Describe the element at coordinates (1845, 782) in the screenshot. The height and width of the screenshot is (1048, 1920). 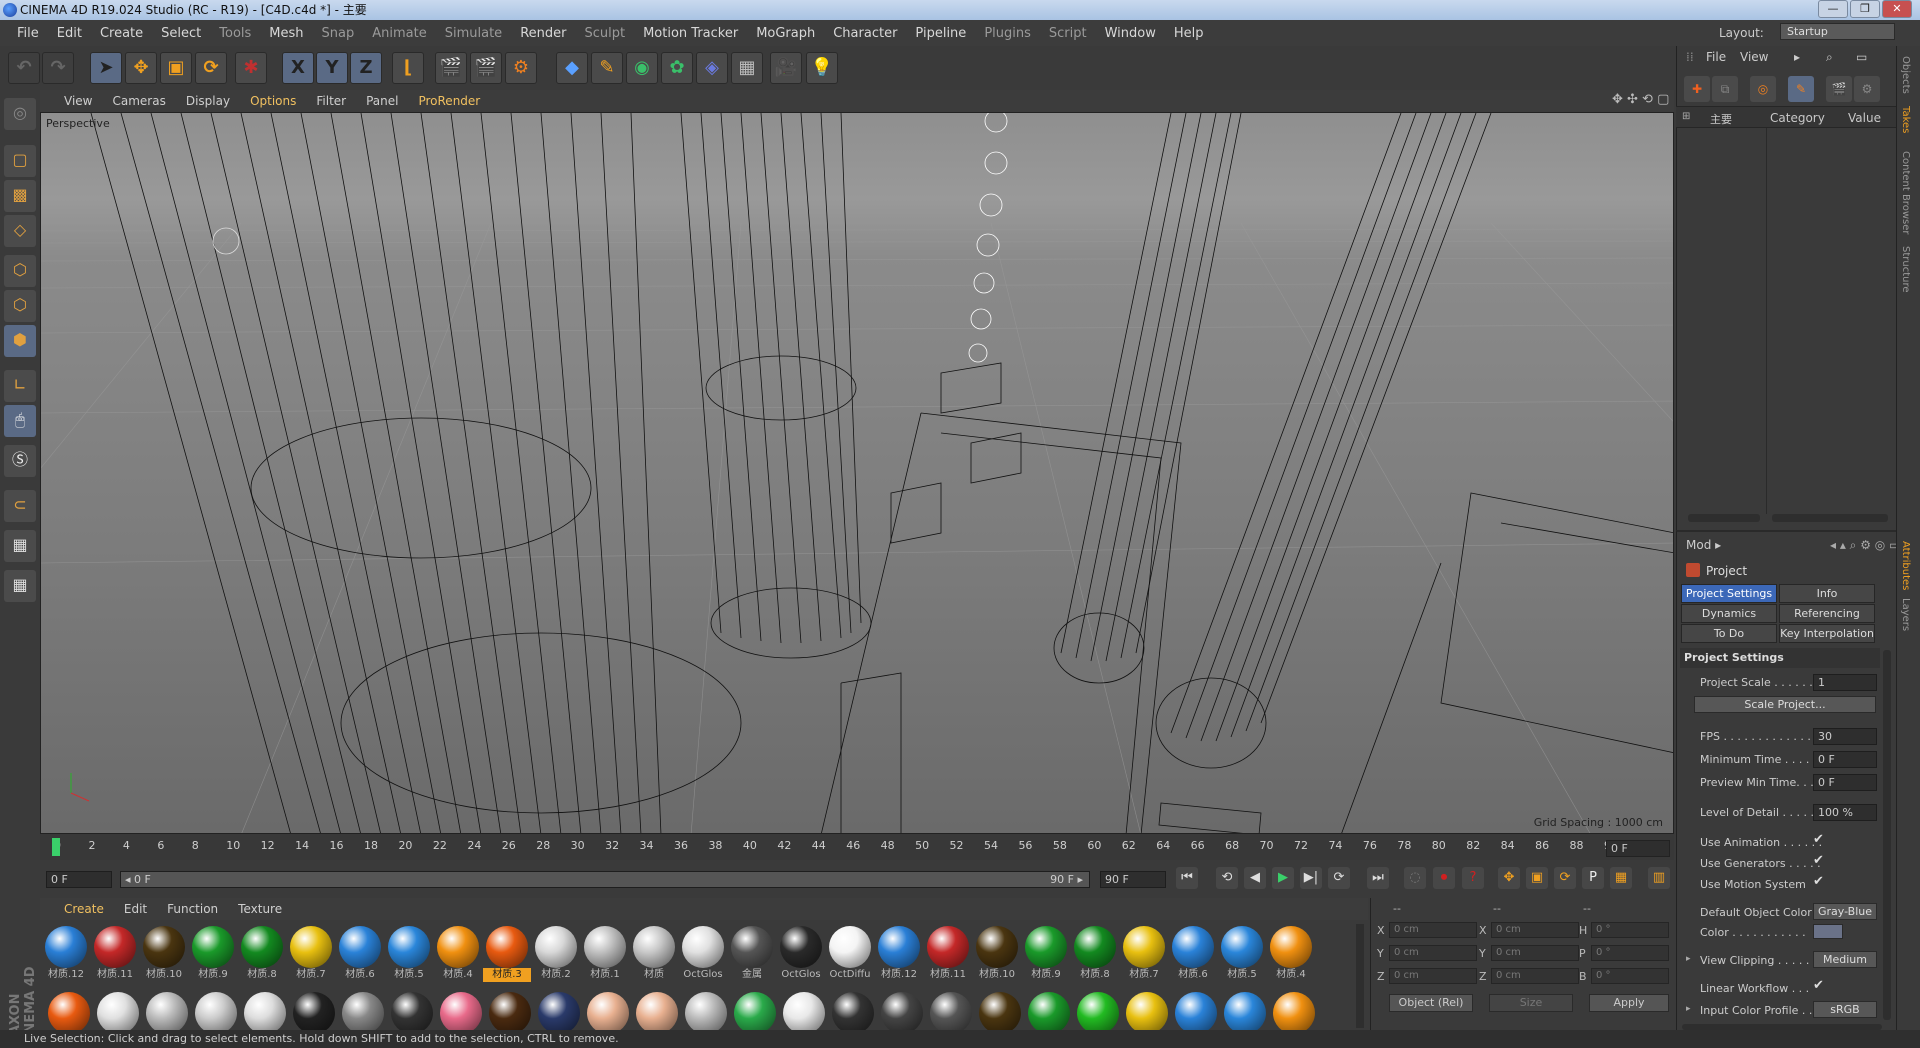
I see `preview-min-field: 0 F` at that location.